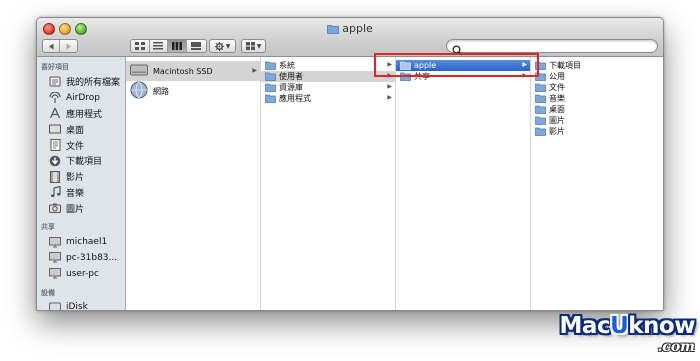 This screenshot has width=700, height=361. I want to click on forward-arrow-icon, so click(68, 46).